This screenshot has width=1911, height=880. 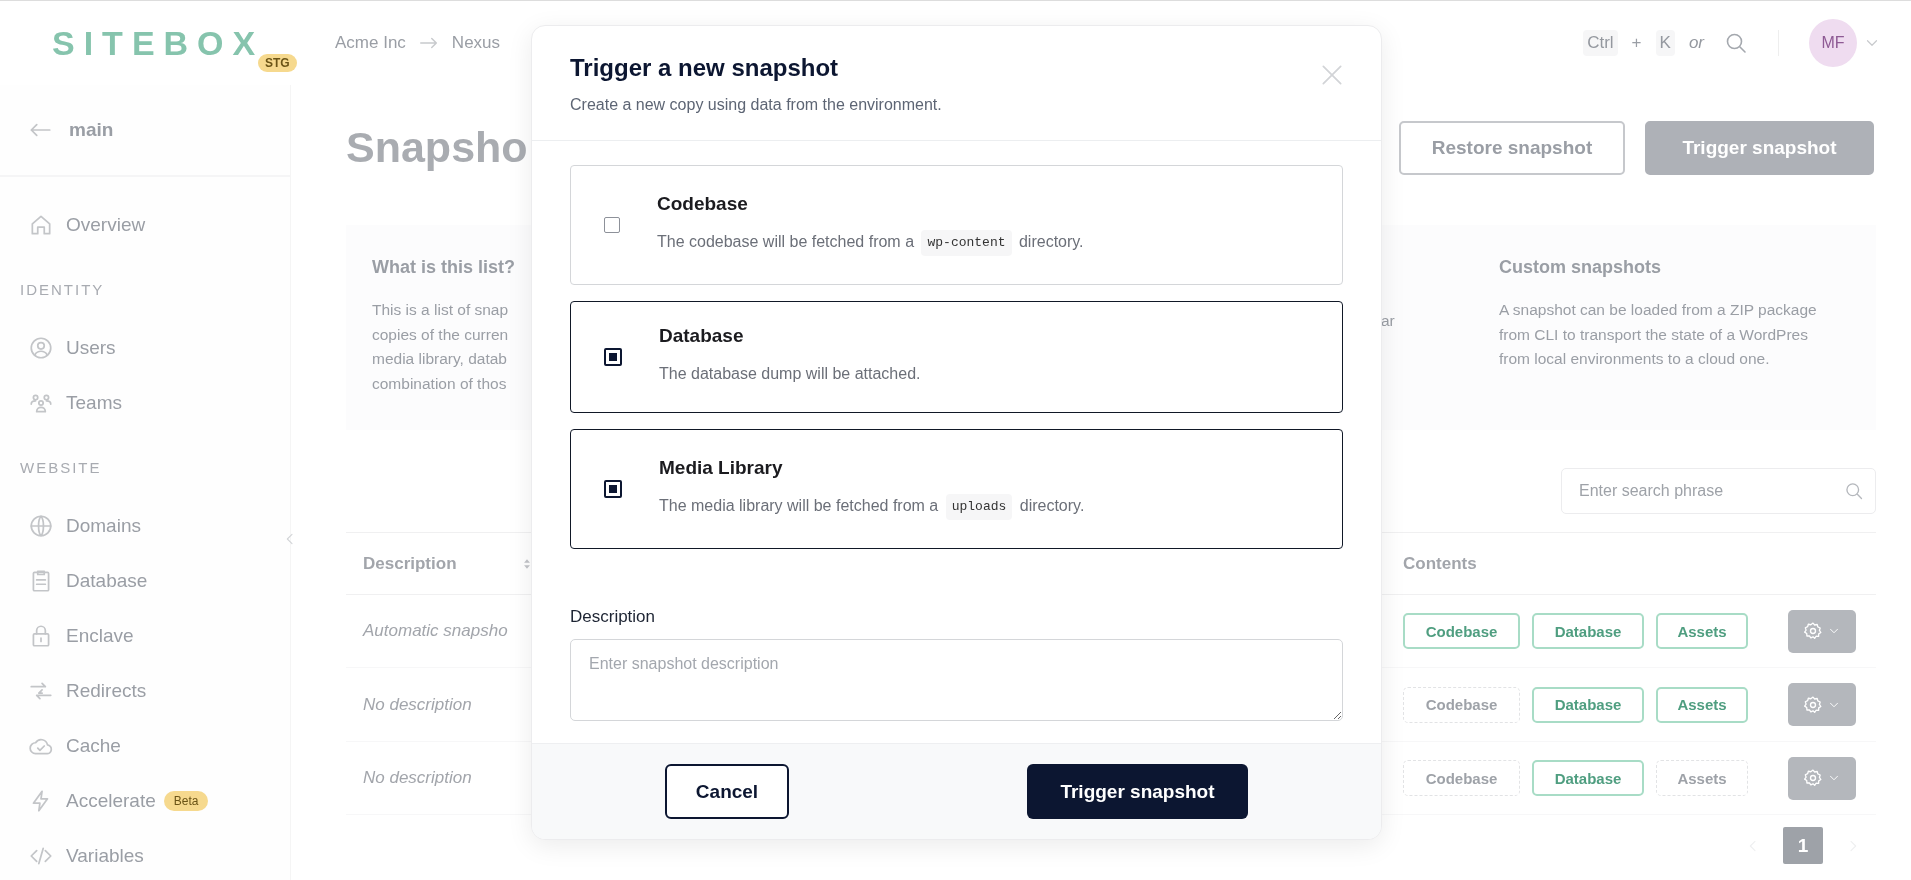 What do you see at coordinates (1718, 491) in the screenshot?
I see `search-field: Enter search phrase` at bounding box center [1718, 491].